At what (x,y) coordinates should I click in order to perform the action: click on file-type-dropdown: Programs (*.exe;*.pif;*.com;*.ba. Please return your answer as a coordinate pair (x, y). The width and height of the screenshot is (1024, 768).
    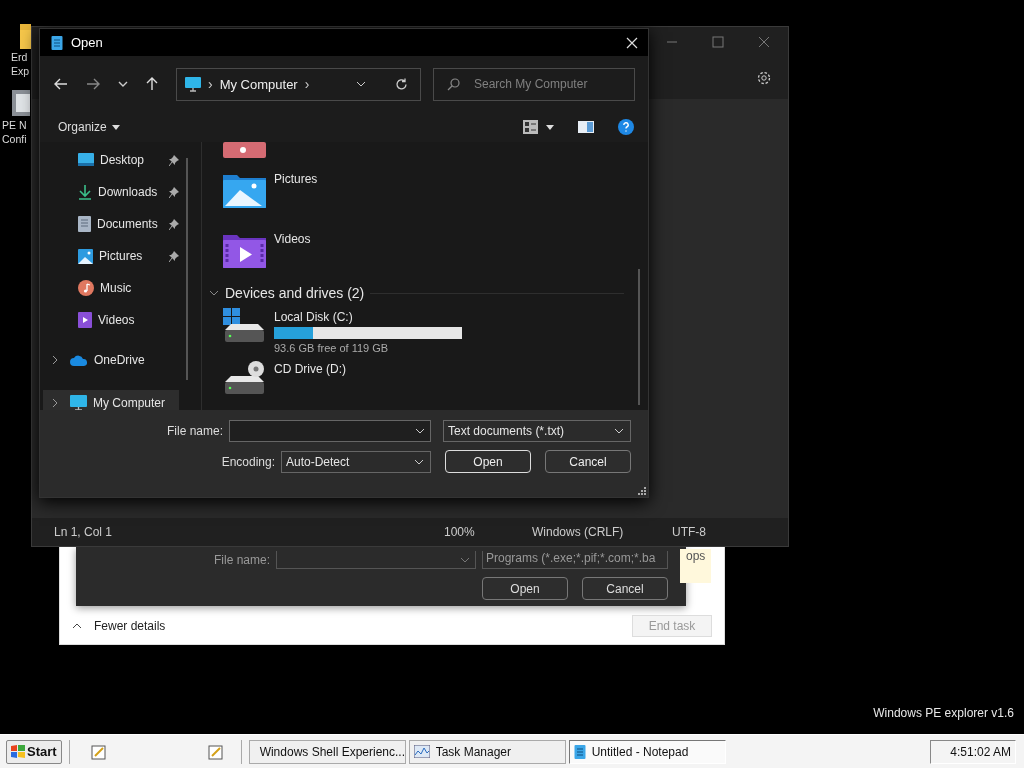
    Looking at the image, I should click on (575, 560).